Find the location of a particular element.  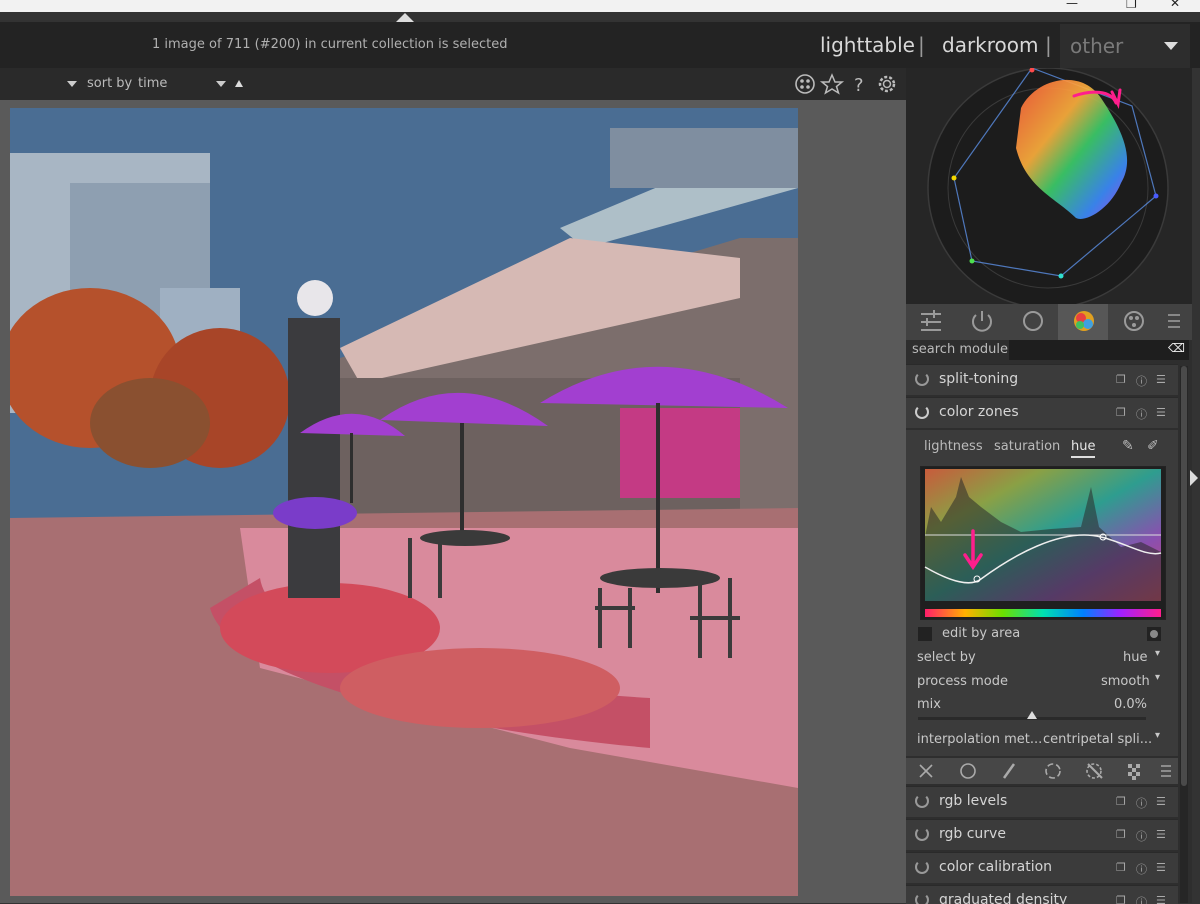

edit-mask-toggle is located at coordinates (1154, 634).